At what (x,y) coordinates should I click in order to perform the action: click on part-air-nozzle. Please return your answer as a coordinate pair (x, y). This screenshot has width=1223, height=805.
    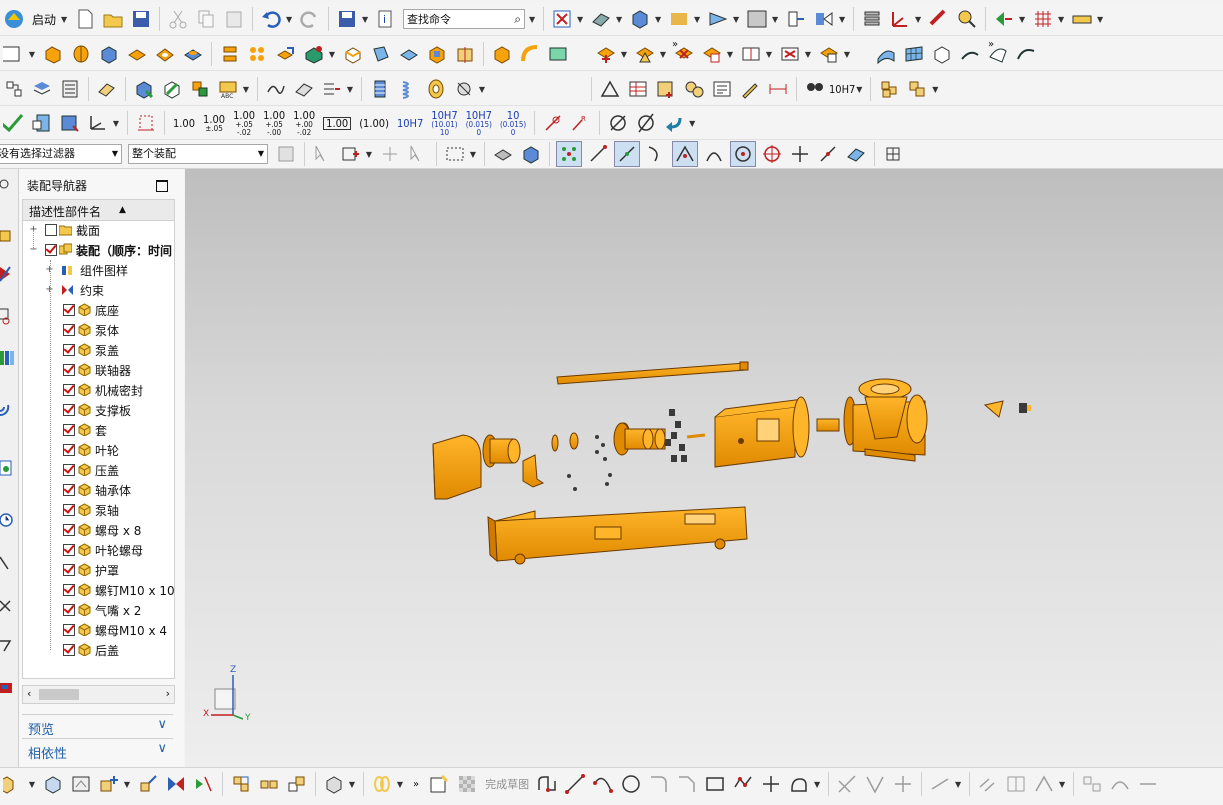
    Looking at the image, I should click on (1007, 409).